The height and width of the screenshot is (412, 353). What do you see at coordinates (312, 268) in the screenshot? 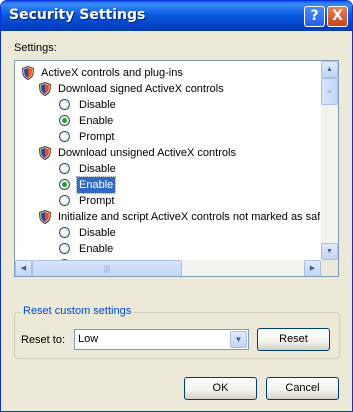
I see `scroll-right-button: ▶` at bounding box center [312, 268].